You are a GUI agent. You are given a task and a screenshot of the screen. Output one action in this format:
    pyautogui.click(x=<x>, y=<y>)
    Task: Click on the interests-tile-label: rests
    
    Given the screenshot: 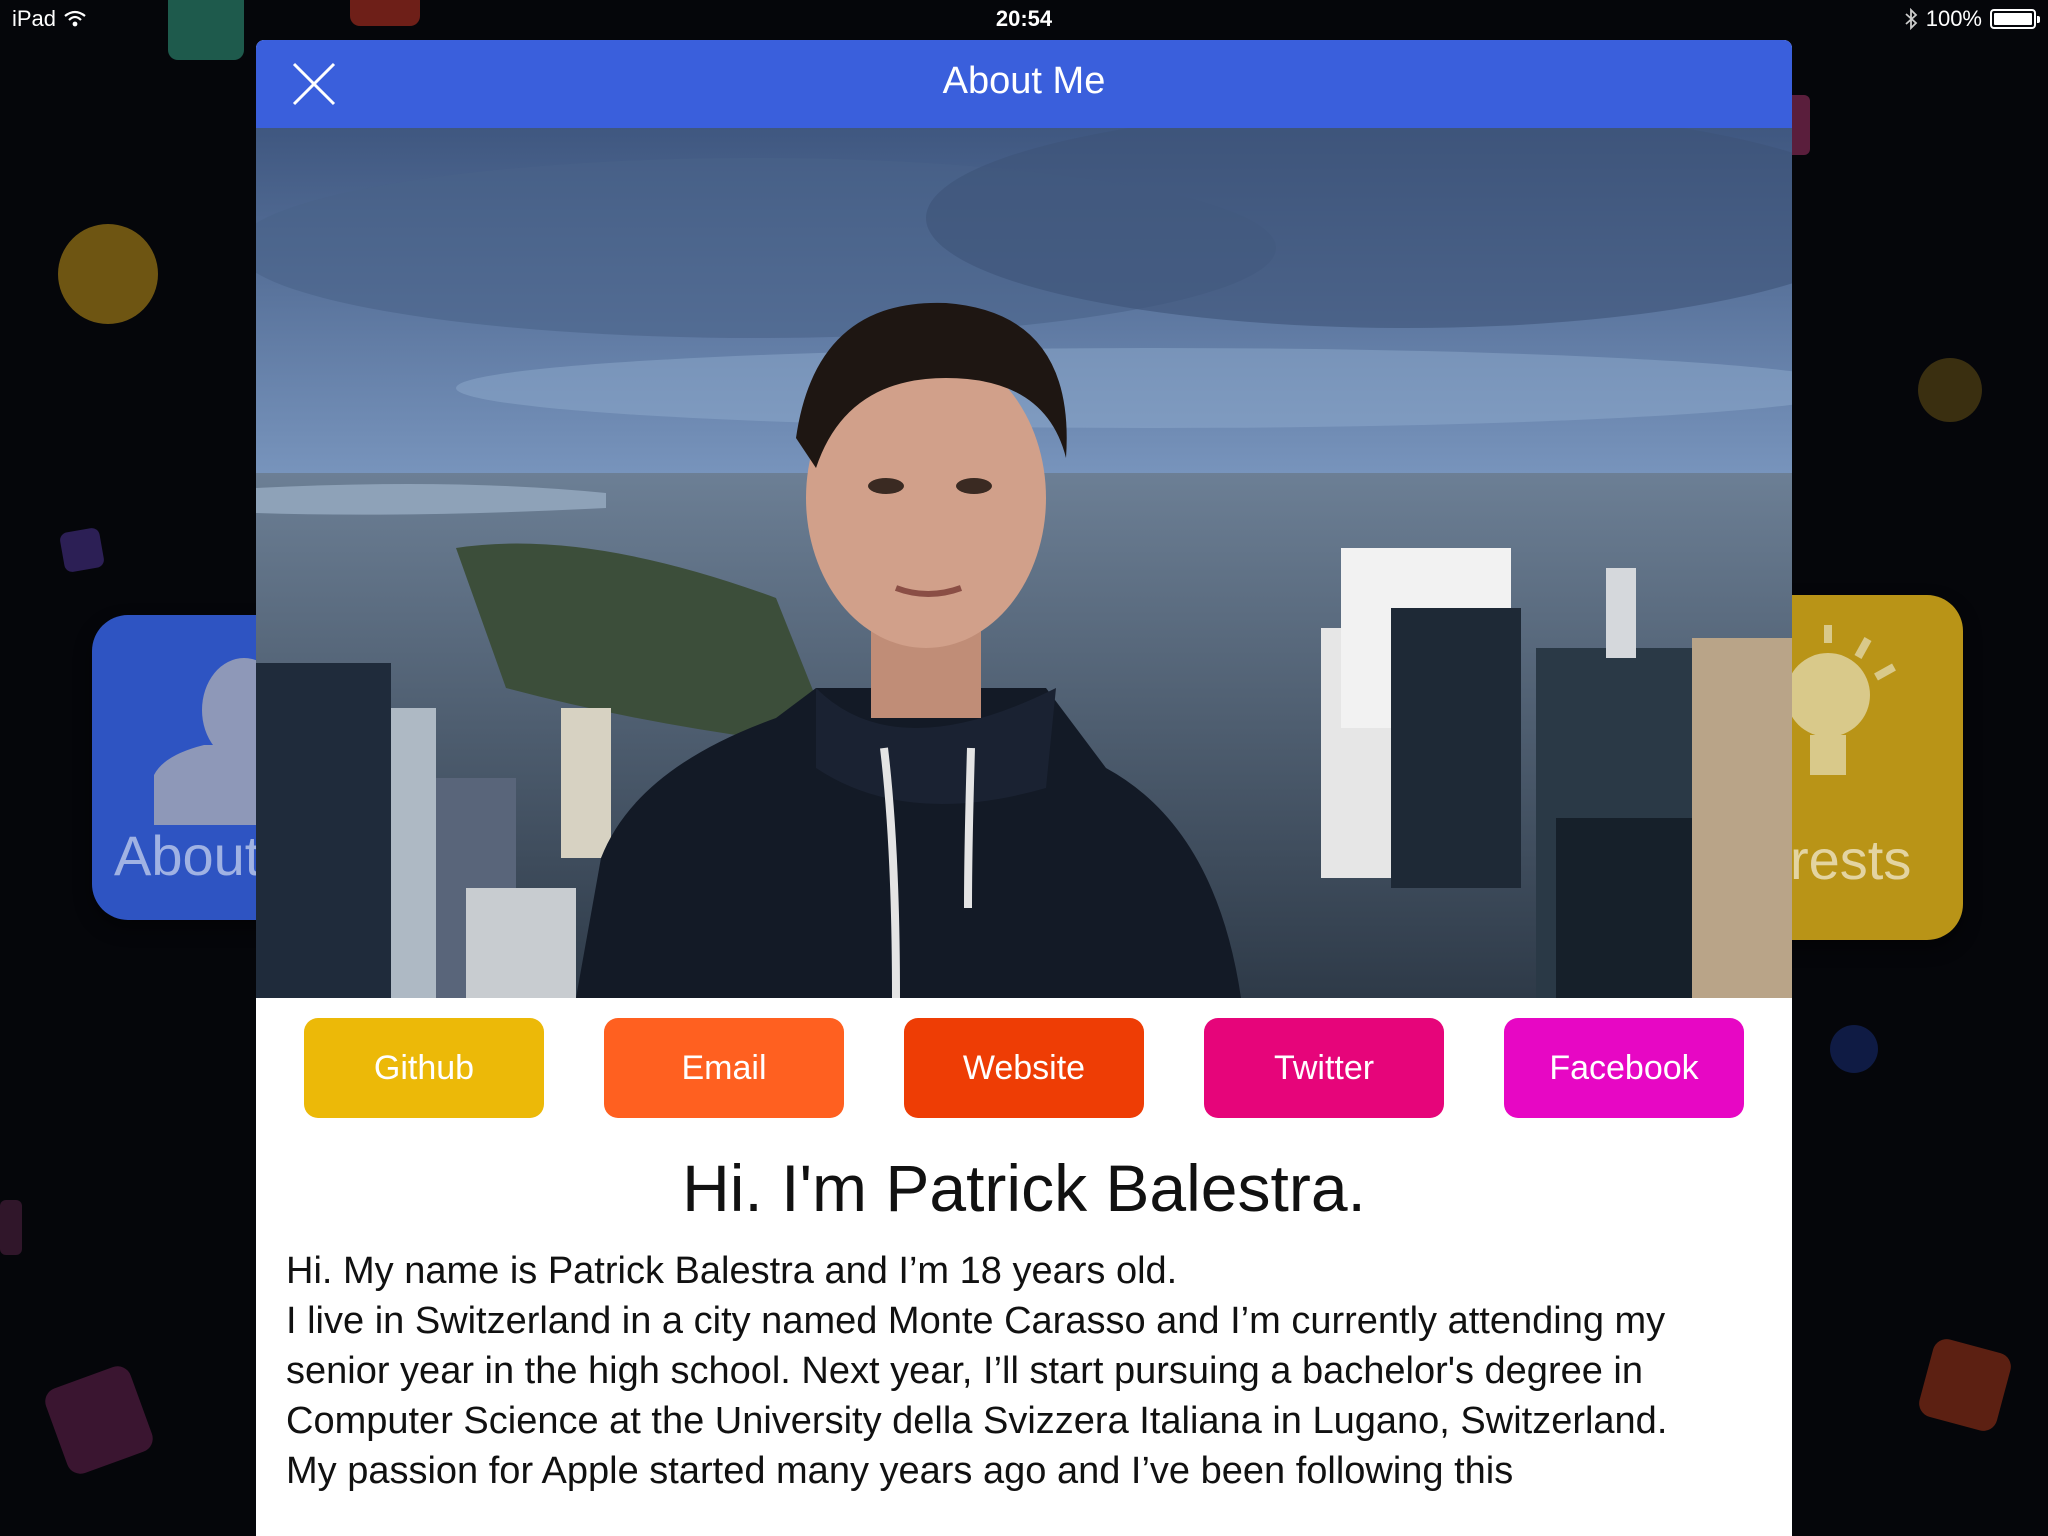 What is the action you would take?
    pyautogui.click(x=1851, y=859)
    